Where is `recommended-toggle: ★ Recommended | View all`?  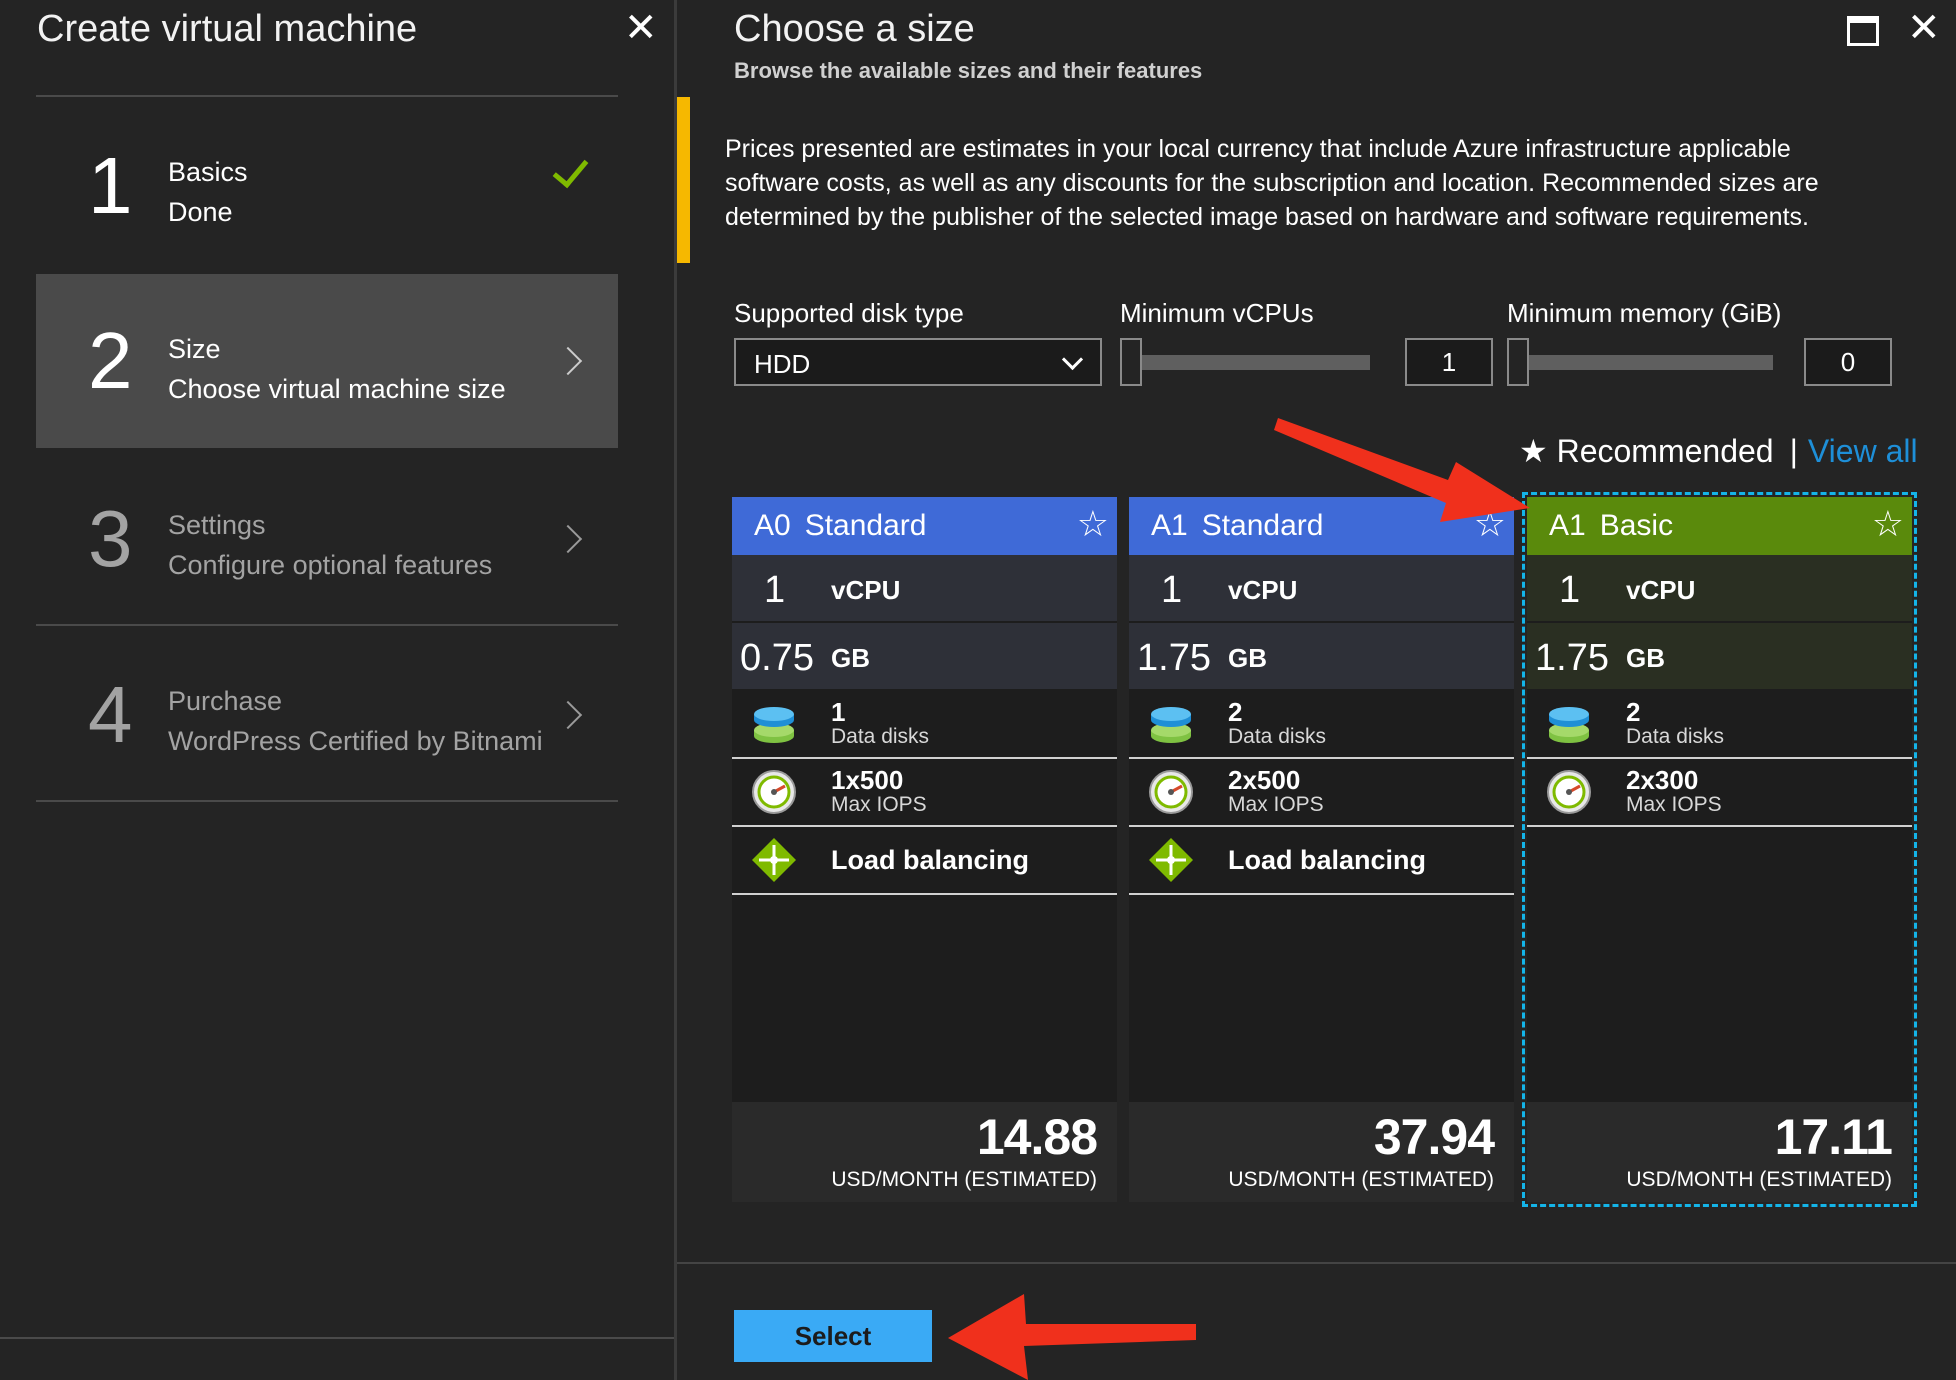
recommended-toggle: ★ Recommended | View all is located at coordinates (1718, 451).